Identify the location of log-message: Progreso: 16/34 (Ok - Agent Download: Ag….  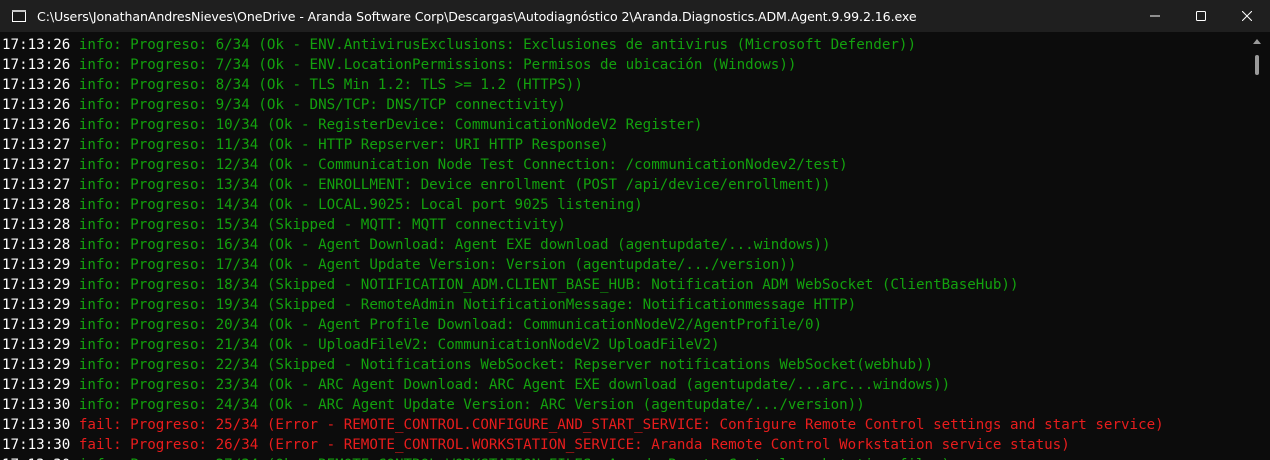
(480, 245).